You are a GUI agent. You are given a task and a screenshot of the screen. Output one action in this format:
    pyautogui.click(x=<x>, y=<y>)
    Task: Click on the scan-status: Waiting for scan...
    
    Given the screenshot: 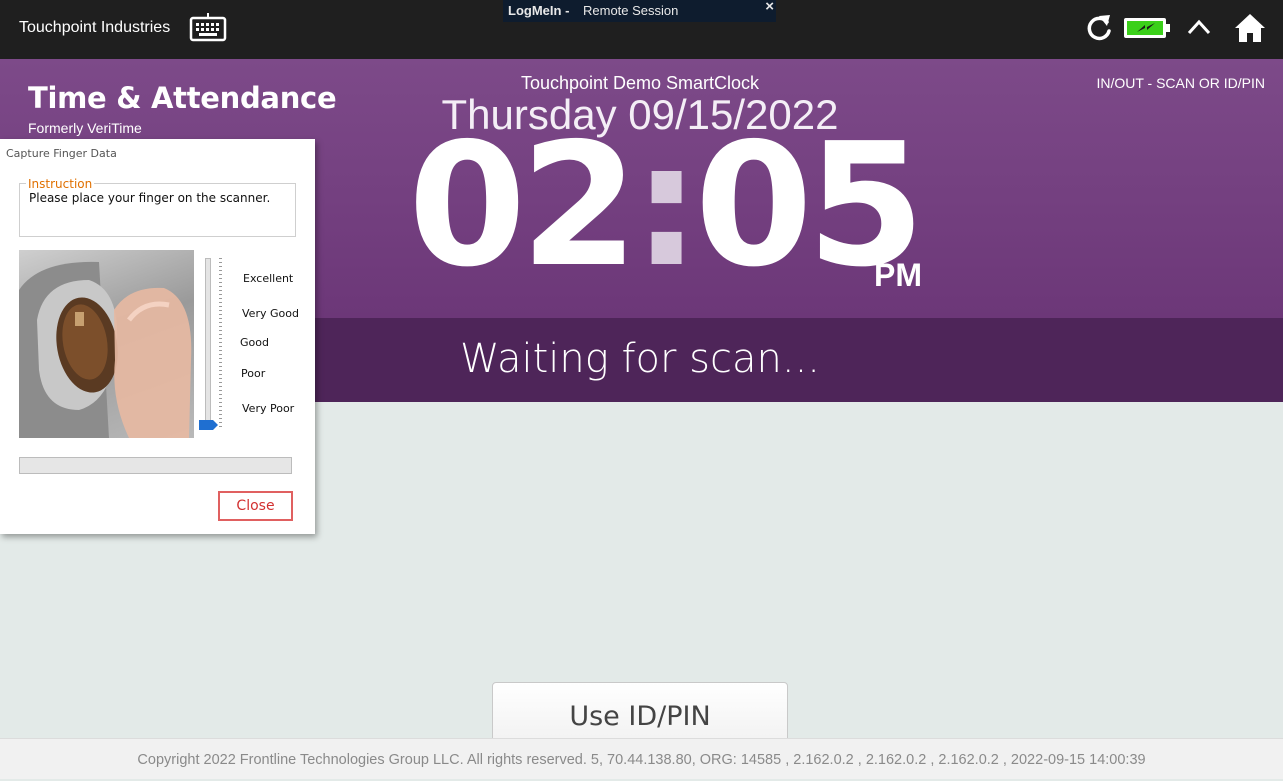 What is the action you would take?
    pyautogui.click(x=640, y=359)
    